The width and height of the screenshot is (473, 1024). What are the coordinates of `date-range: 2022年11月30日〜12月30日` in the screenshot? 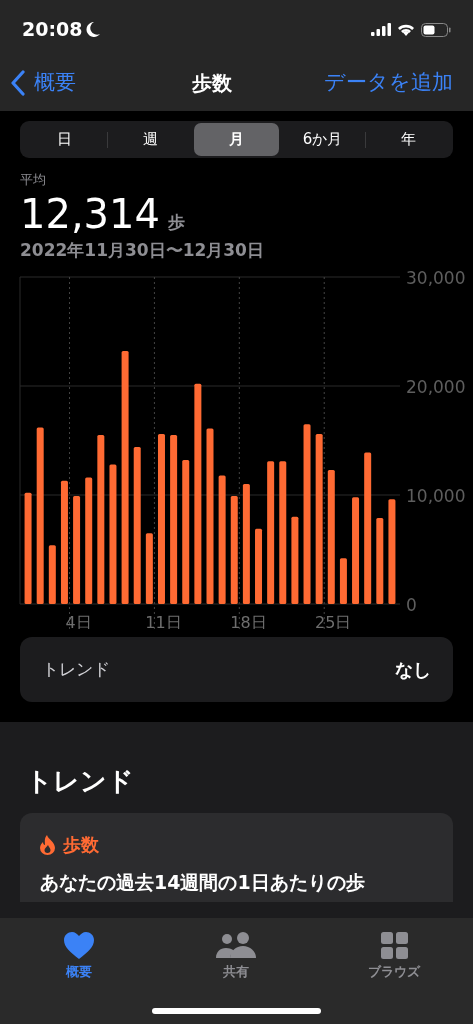 It's located at (142, 250).